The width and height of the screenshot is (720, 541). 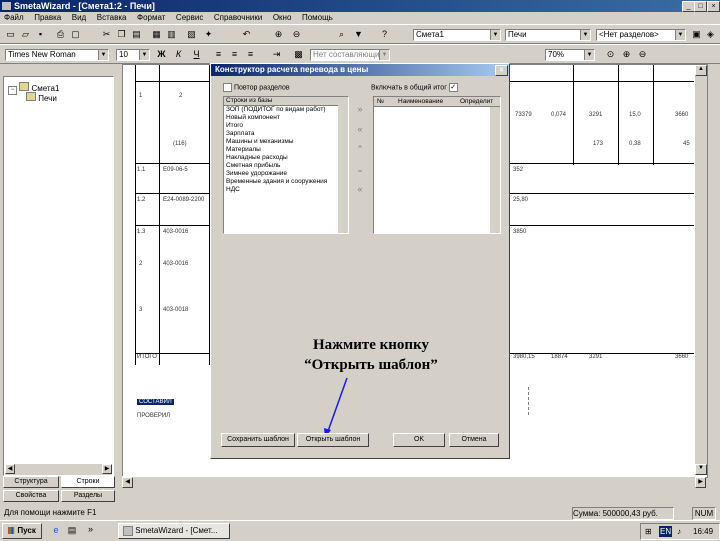 What do you see at coordinates (107, 469) in the screenshot?
I see `scroll-right-icon: ▶` at bounding box center [107, 469].